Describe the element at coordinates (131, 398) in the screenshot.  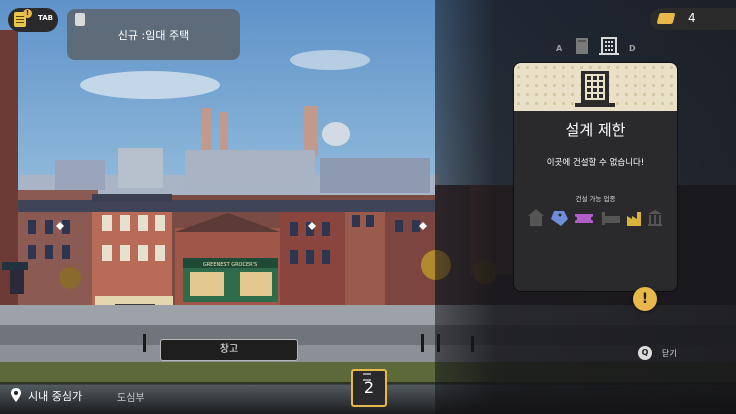
I see `district-subtitle: 도심부` at that location.